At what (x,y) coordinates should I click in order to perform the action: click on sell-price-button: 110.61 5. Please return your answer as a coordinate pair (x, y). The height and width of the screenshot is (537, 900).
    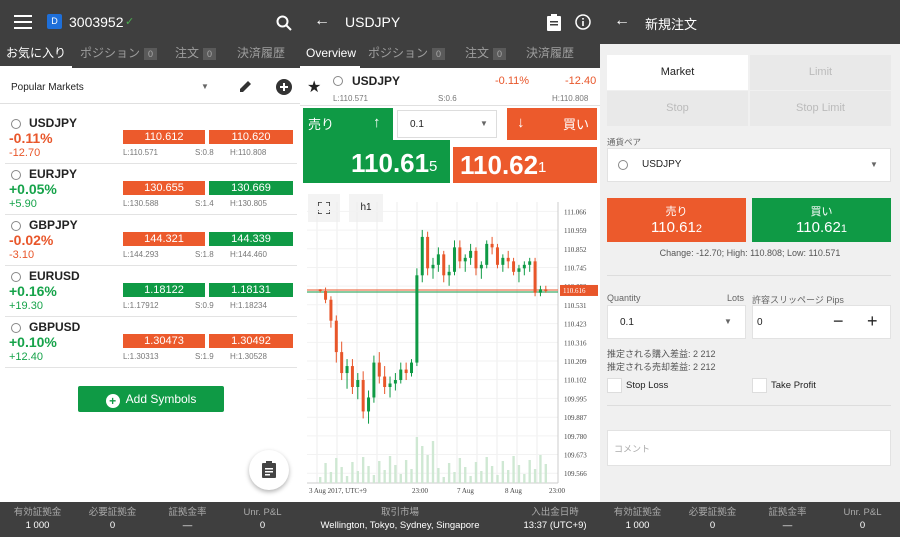
    Looking at the image, I should click on (376, 161).